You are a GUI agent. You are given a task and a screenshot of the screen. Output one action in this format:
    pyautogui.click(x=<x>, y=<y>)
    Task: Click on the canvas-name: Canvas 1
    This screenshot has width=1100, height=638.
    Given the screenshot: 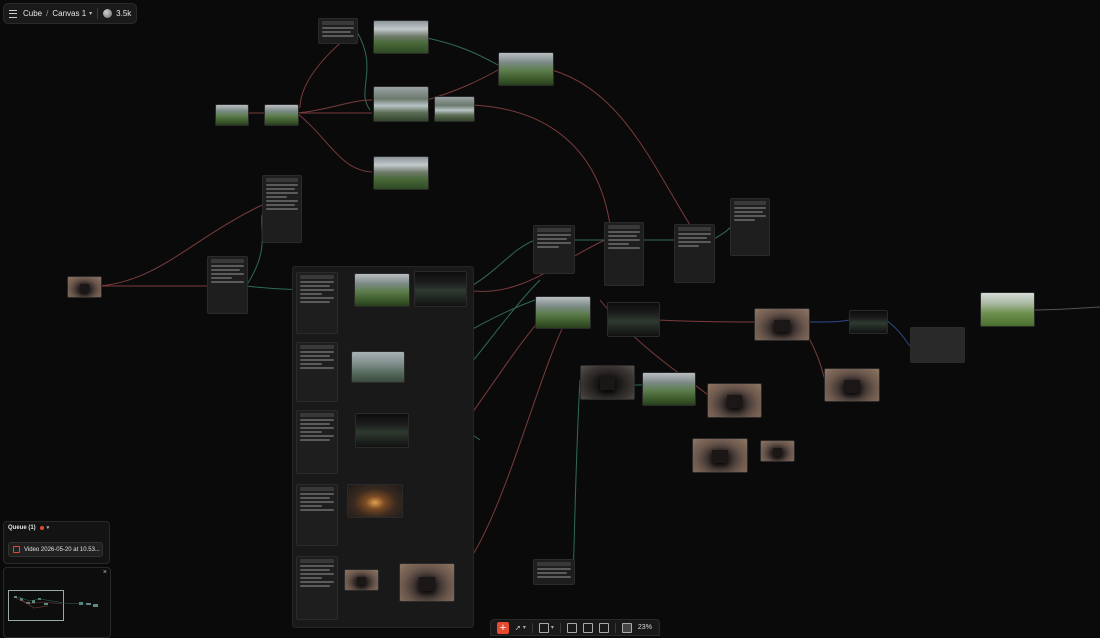 What is the action you would take?
    pyautogui.click(x=69, y=13)
    